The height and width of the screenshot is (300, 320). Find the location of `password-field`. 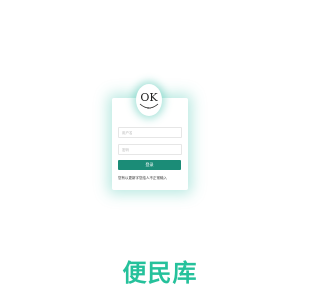

password-field is located at coordinates (150, 149).